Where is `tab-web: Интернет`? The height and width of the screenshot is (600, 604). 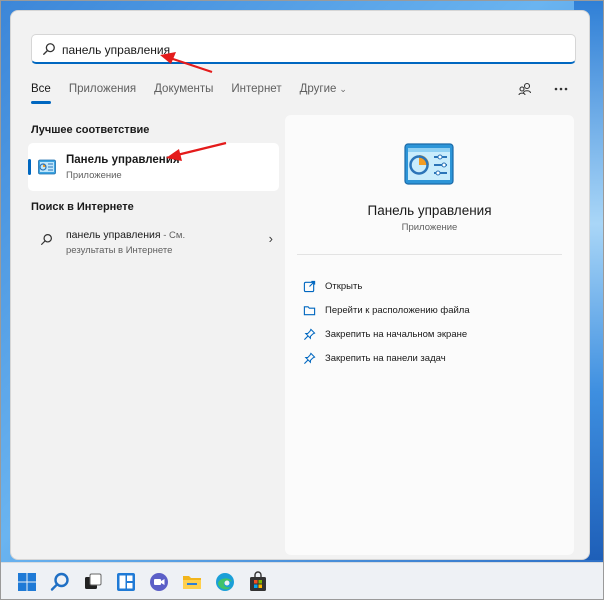
tab-web: Интернет is located at coordinates (256, 93).